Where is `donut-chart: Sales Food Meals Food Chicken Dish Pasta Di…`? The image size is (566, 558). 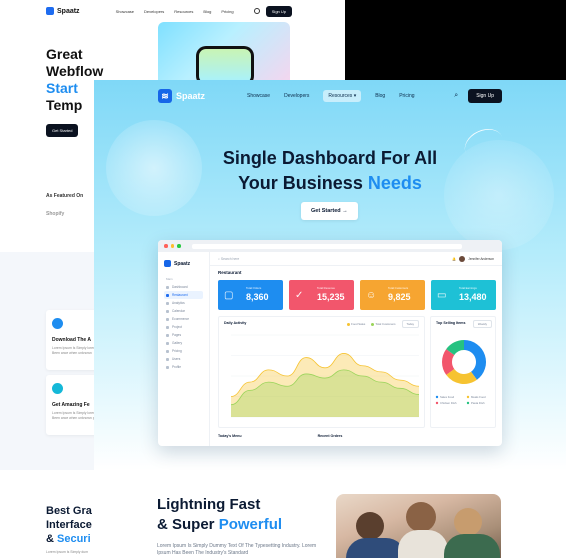
donut-chart: Sales Food Meals Food Chicken Dish Pasta Di… is located at coordinates (460, 372).